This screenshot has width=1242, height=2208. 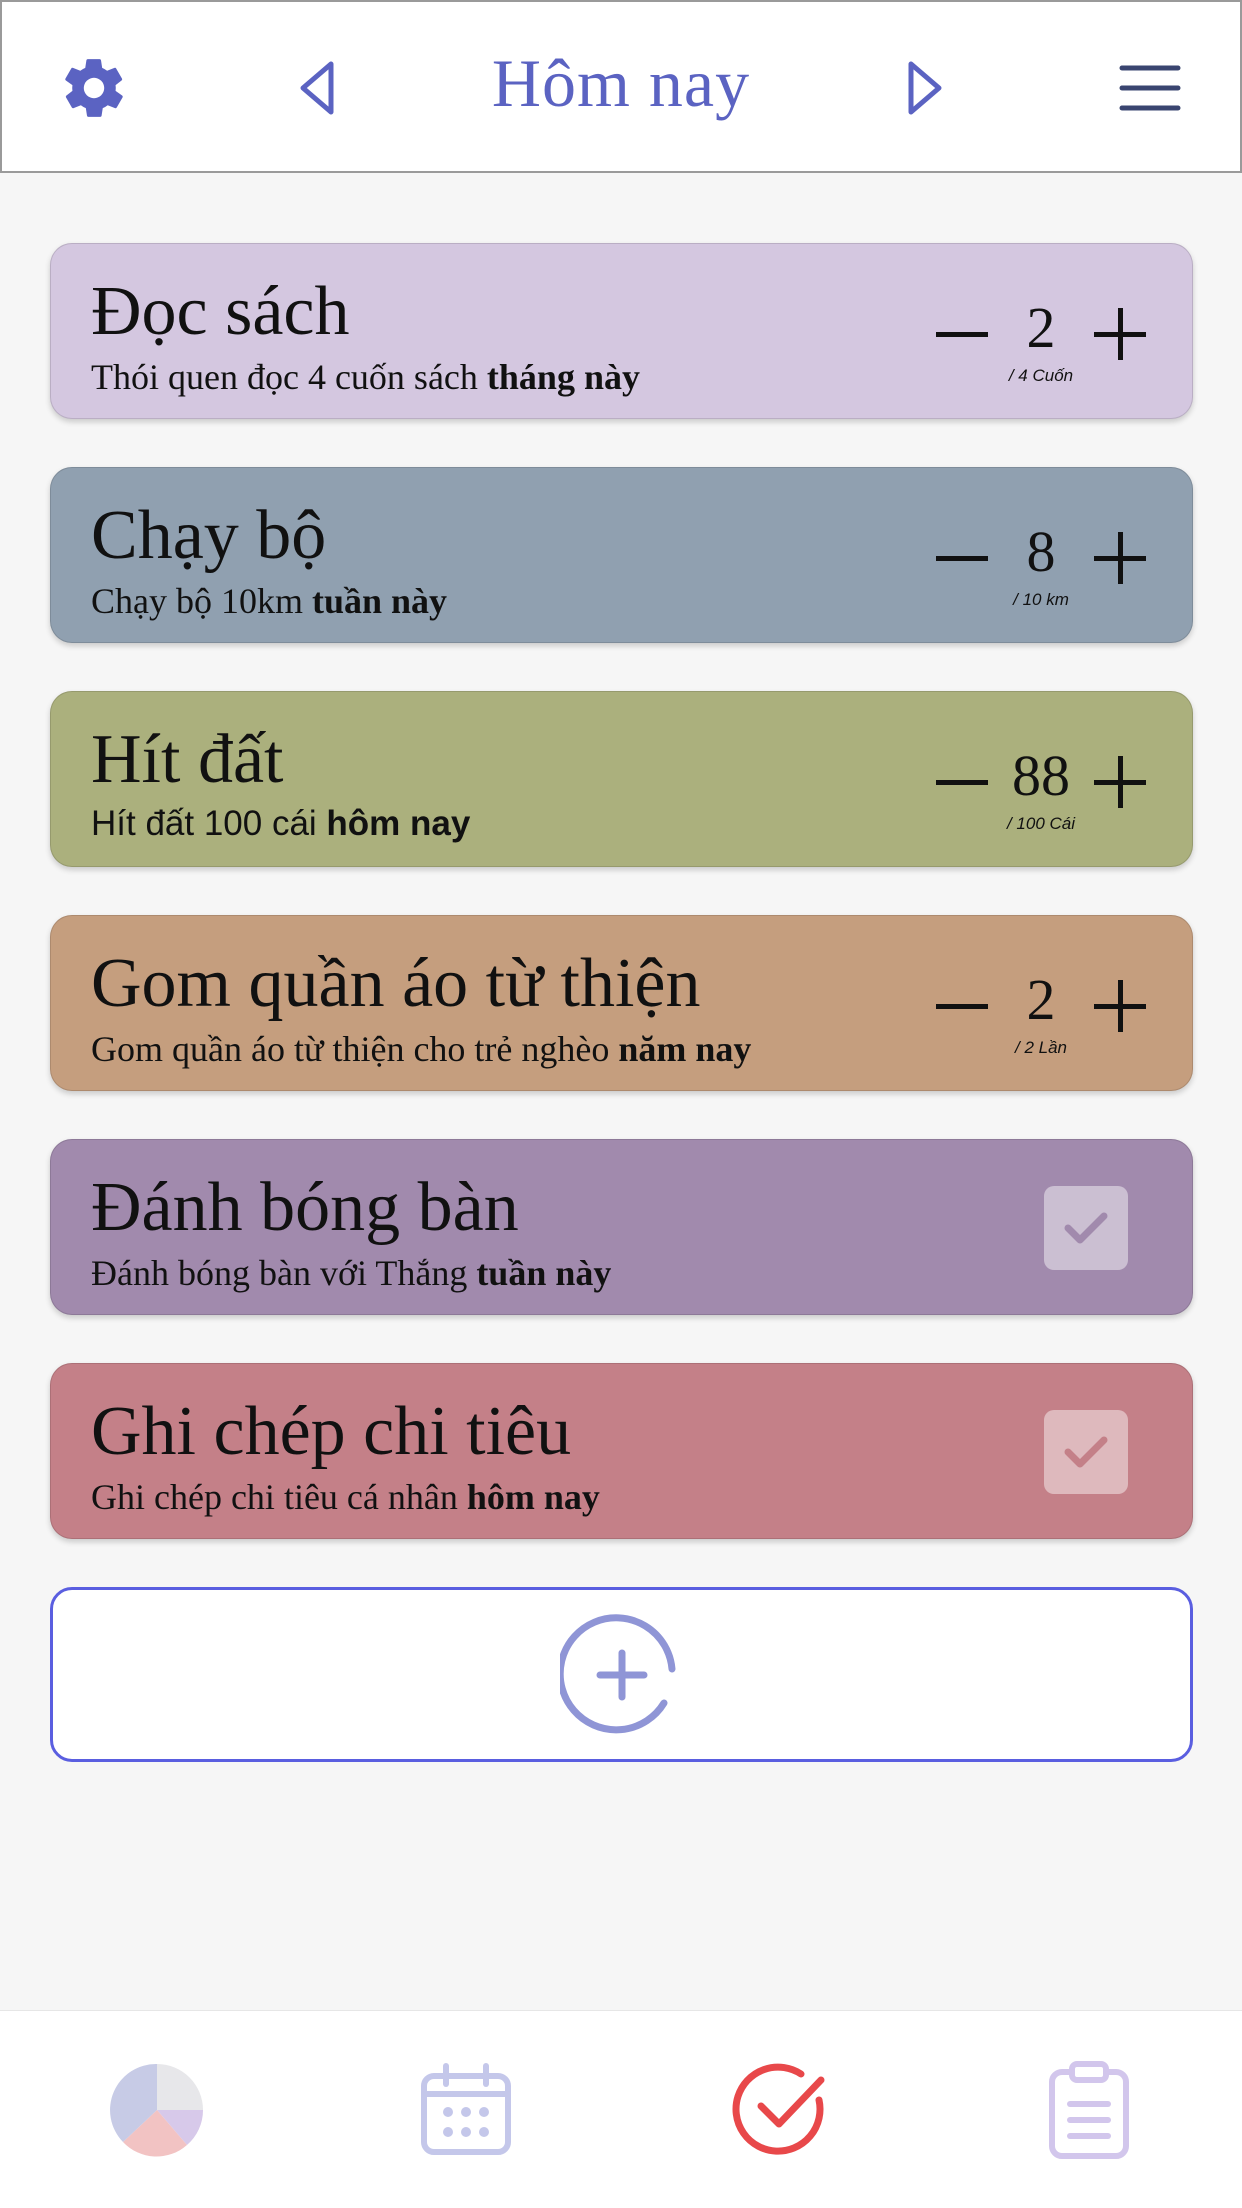 I want to click on habit-title: Đánh bóng bàn, so click(x=305, y=1207).